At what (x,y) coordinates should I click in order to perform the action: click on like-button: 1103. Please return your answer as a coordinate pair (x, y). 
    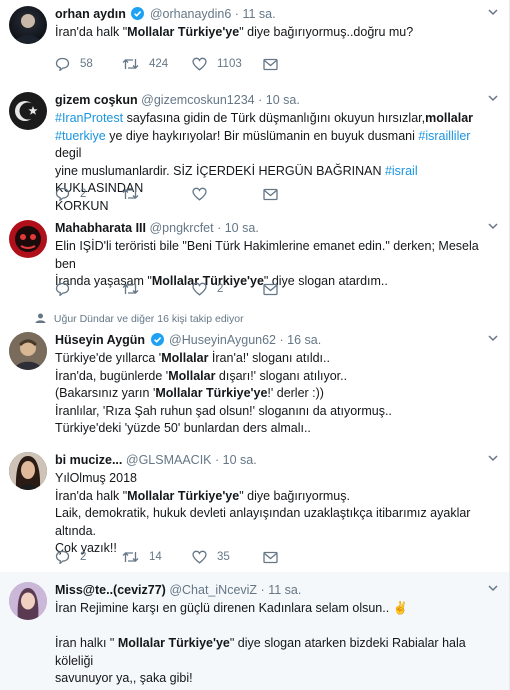
    Looking at the image, I should click on (217, 64).